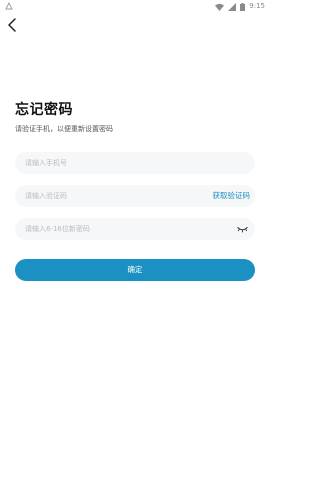  Describe the element at coordinates (135, 6) in the screenshot. I see `status-bar: 9:15` at that location.